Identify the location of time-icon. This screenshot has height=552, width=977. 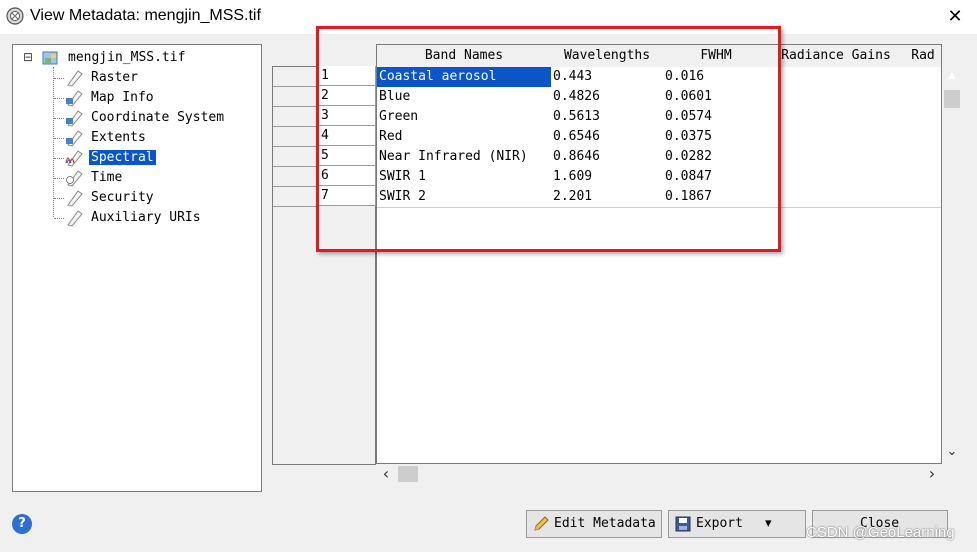
(74, 178).